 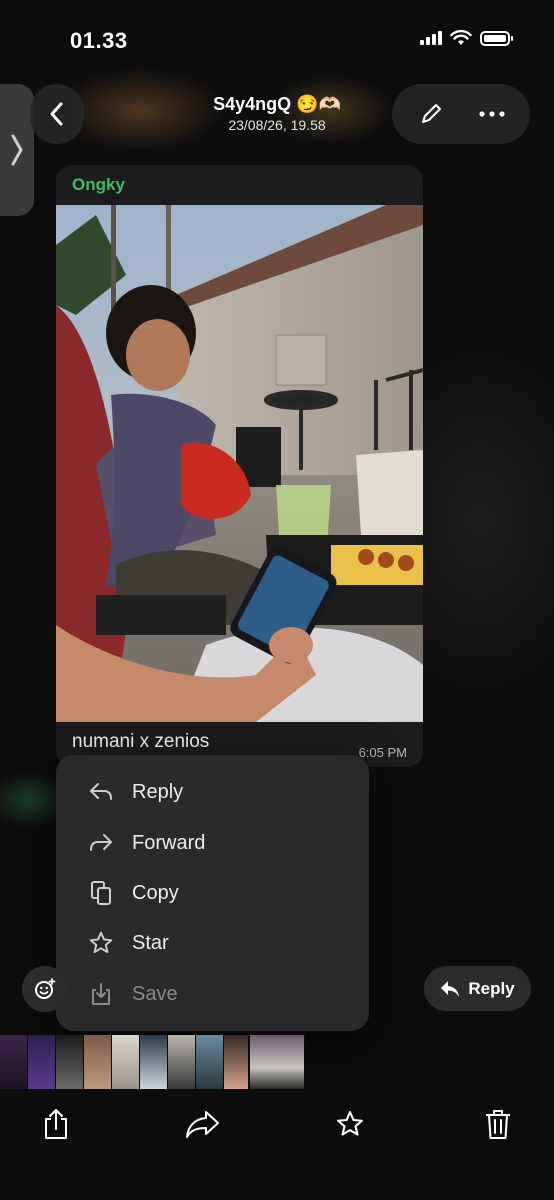 What do you see at coordinates (141, 741) in the screenshot?
I see `message-caption: numani x zenios` at bounding box center [141, 741].